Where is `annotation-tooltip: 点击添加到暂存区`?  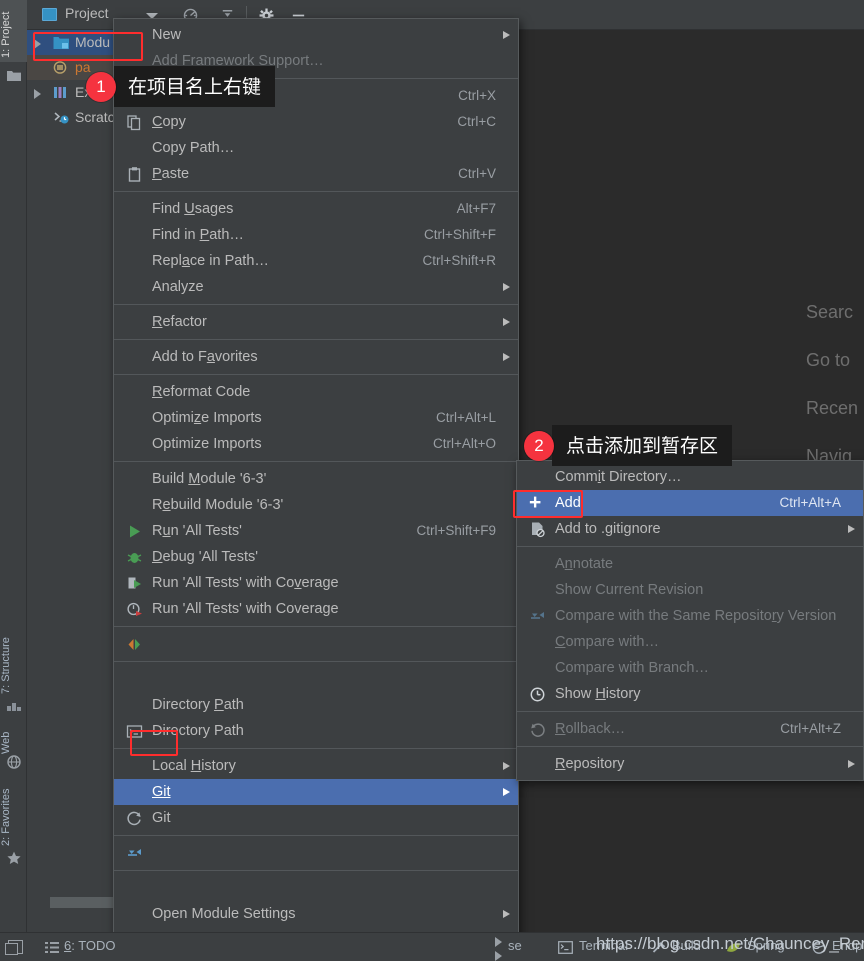
annotation-tooltip: 点击添加到暂存区 is located at coordinates (642, 445).